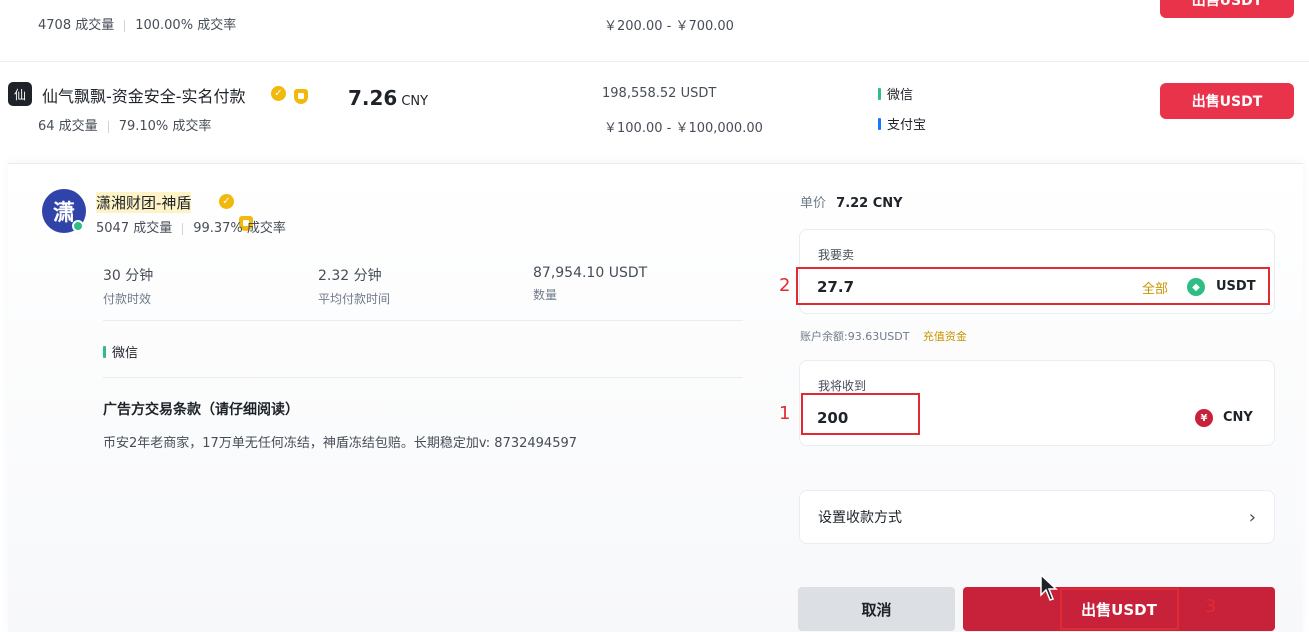 This screenshot has height=632, width=1309. Describe the element at coordinates (165, 126) in the screenshot. I see `completion-rate: 79.10% 成交率` at that location.